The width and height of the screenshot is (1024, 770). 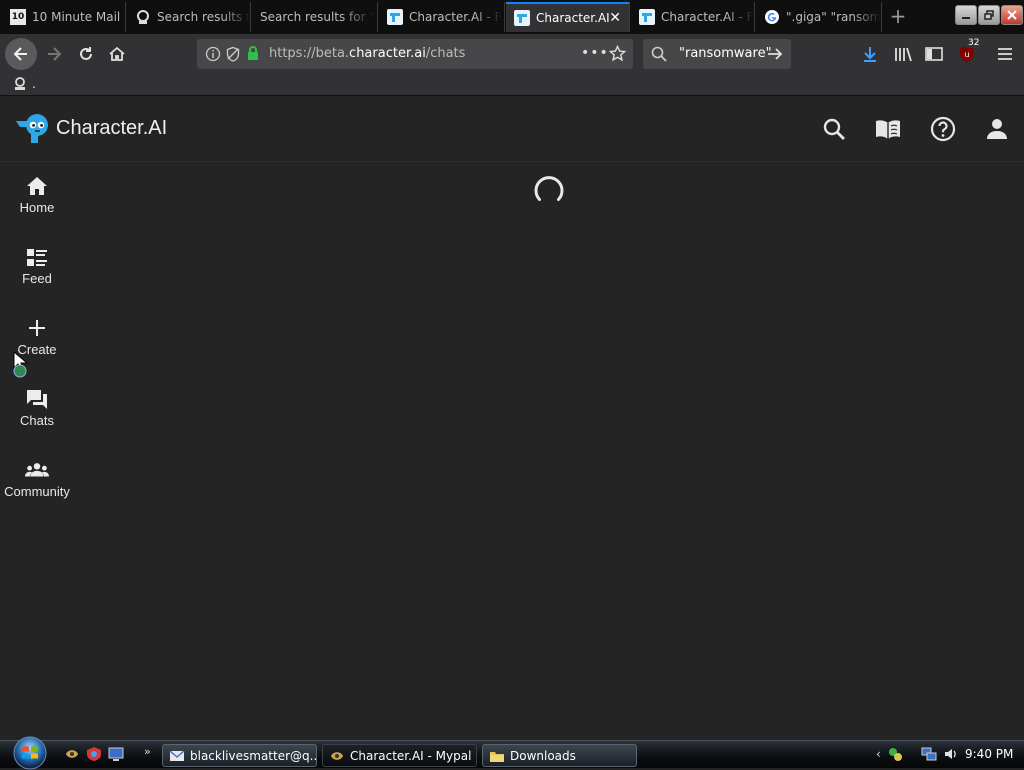 I want to click on taskbar-button-label: Character.AI - Mypal, so click(x=411, y=755).